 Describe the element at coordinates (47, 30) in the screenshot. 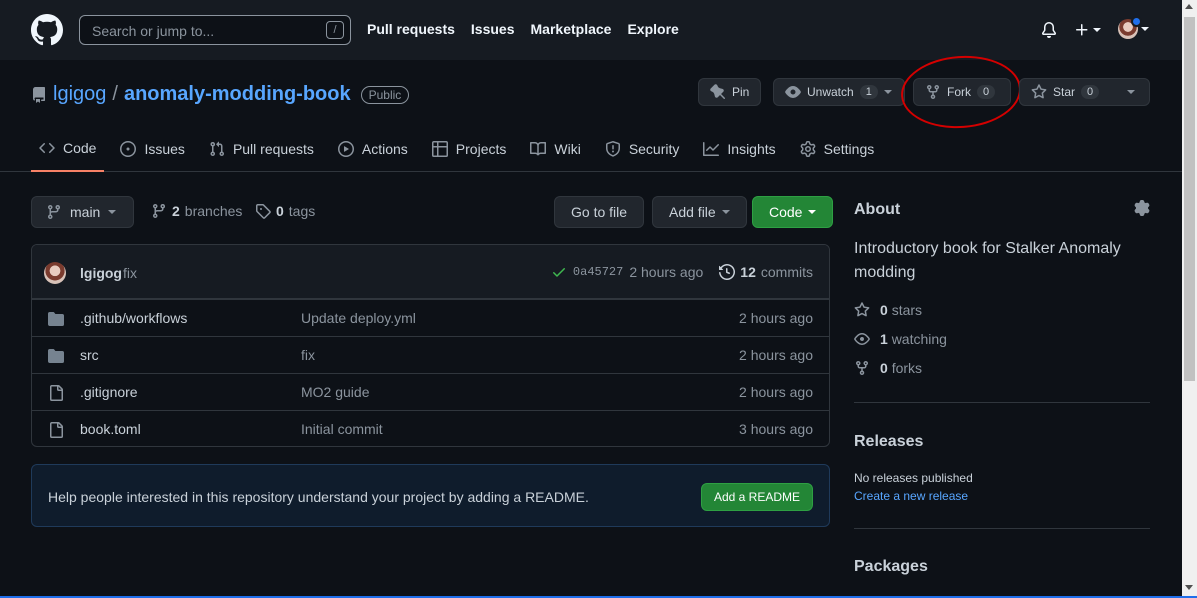

I see `github-logo-icon` at that location.